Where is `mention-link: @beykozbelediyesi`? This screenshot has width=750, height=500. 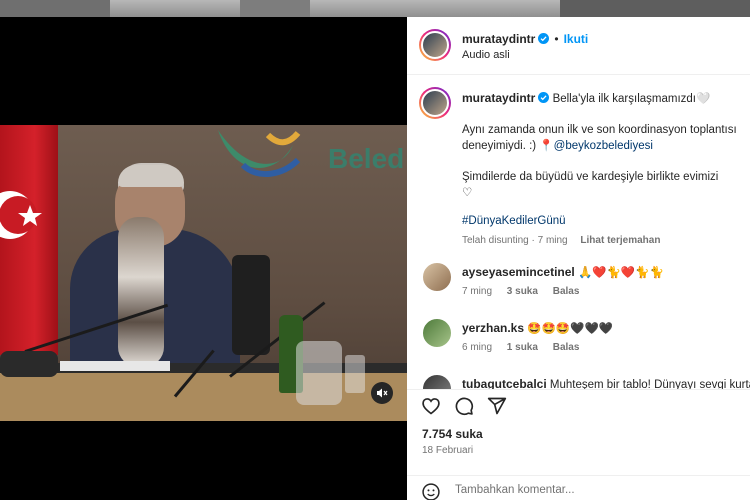
mention-link: @beykozbelediyesi is located at coordinates (603, 146).